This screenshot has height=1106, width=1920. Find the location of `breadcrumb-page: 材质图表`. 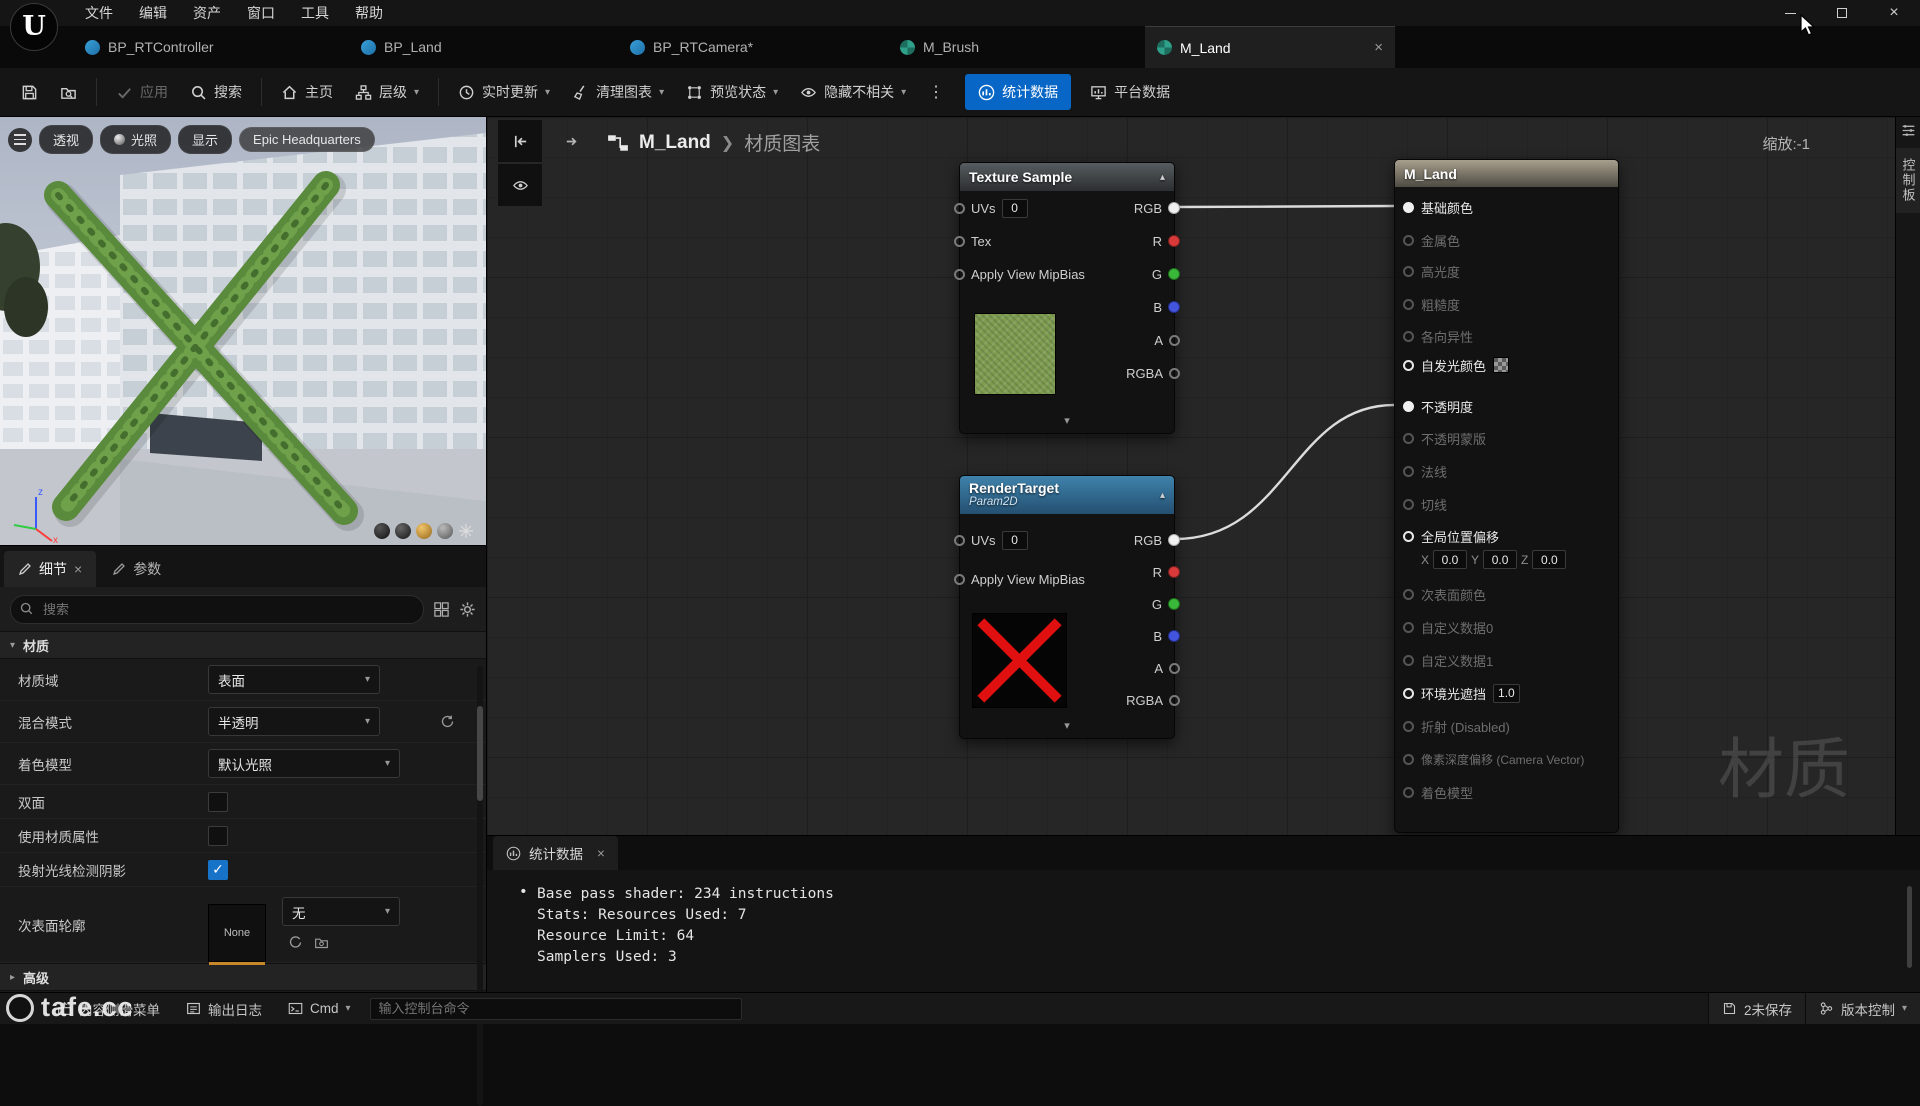

breadcrumb-page: 材质图表 is located at coordinates (782, 142).